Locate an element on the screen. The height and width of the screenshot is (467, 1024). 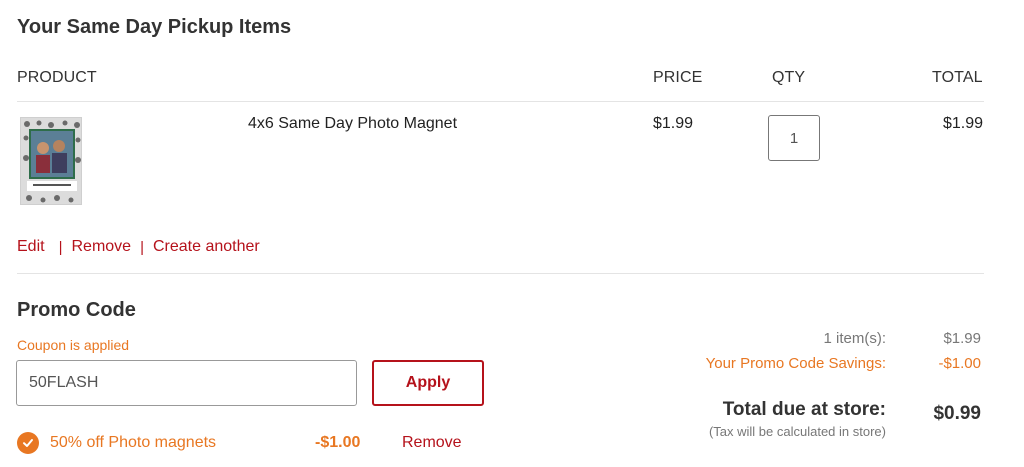
photo-magnet-image is located at coordinates (51, 161).